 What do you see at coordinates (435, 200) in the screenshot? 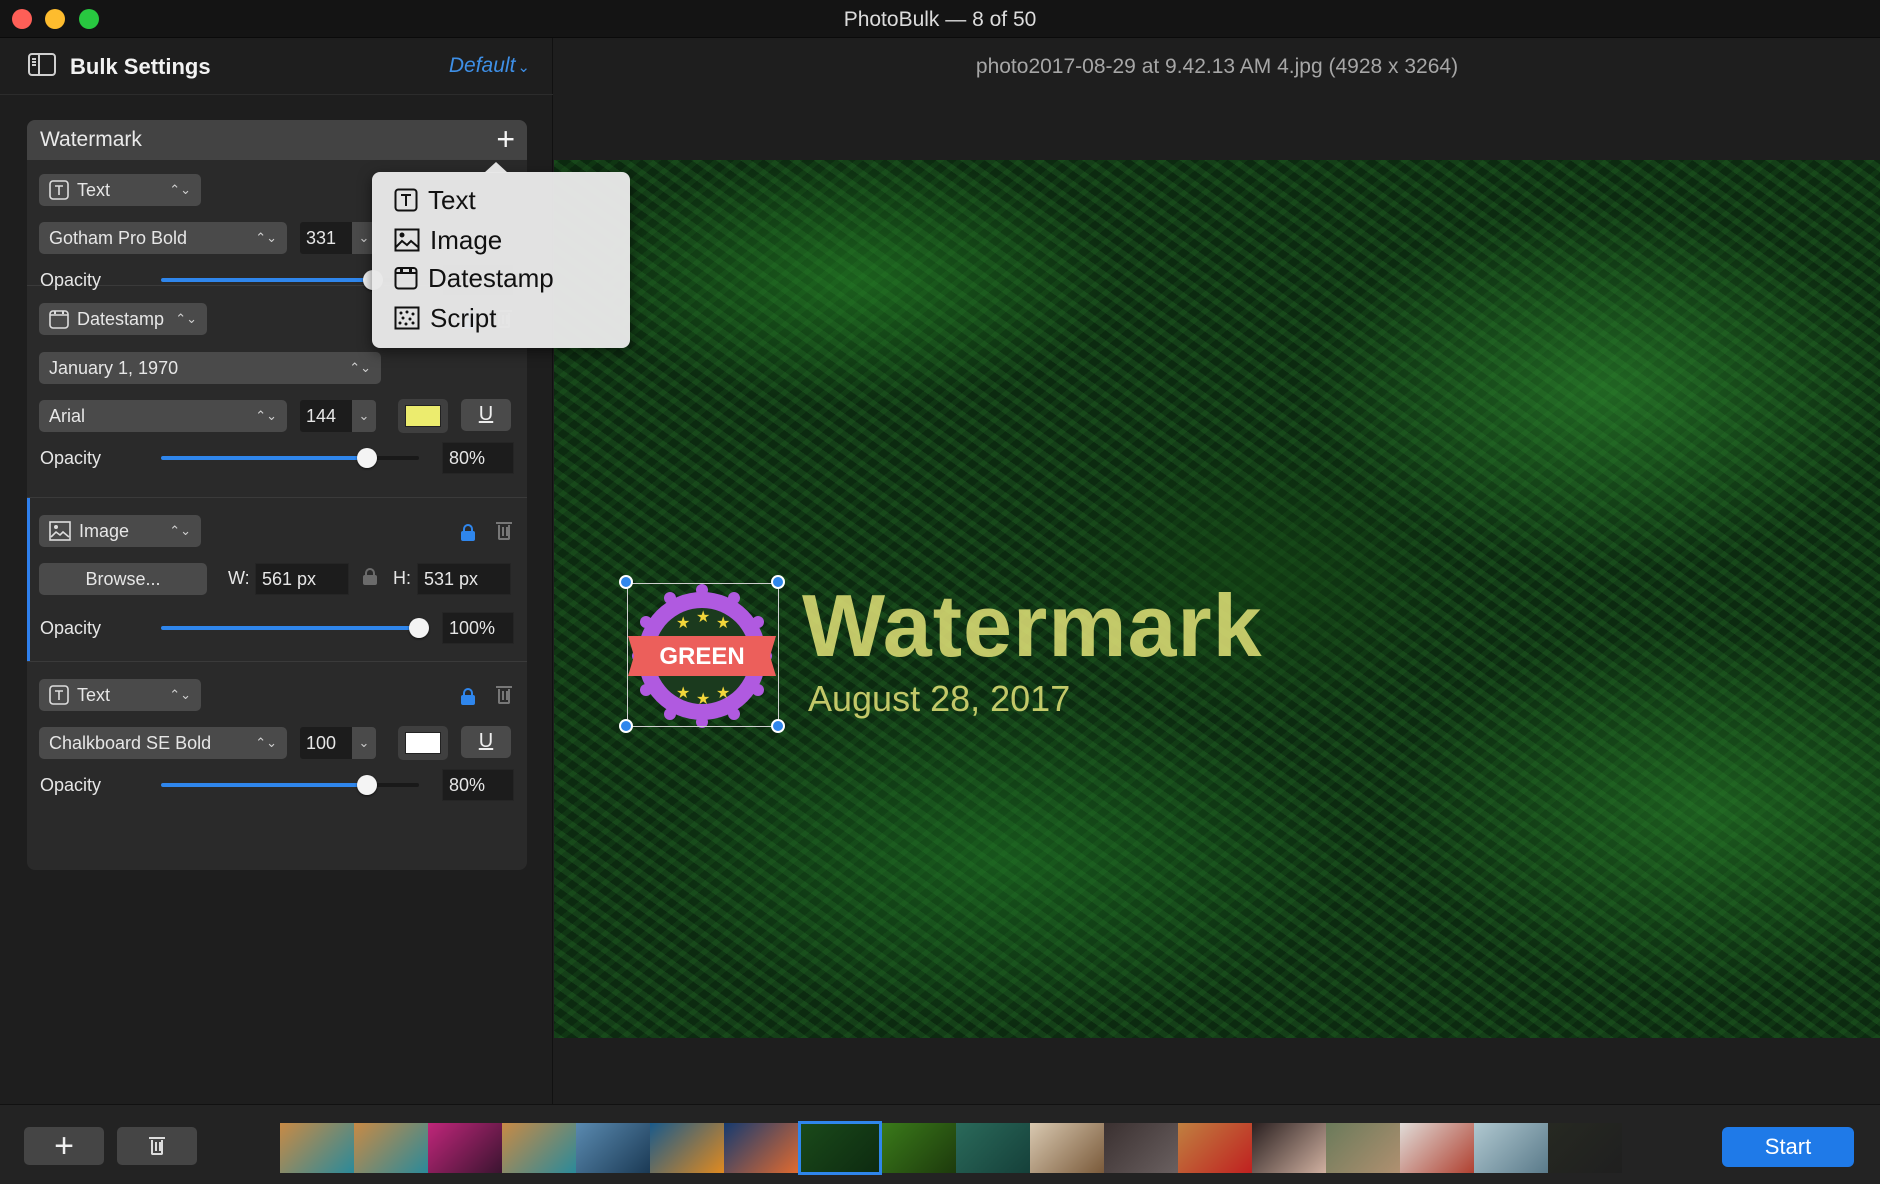
I see `menu-item-text: Text` at bounding box center [435, 200].